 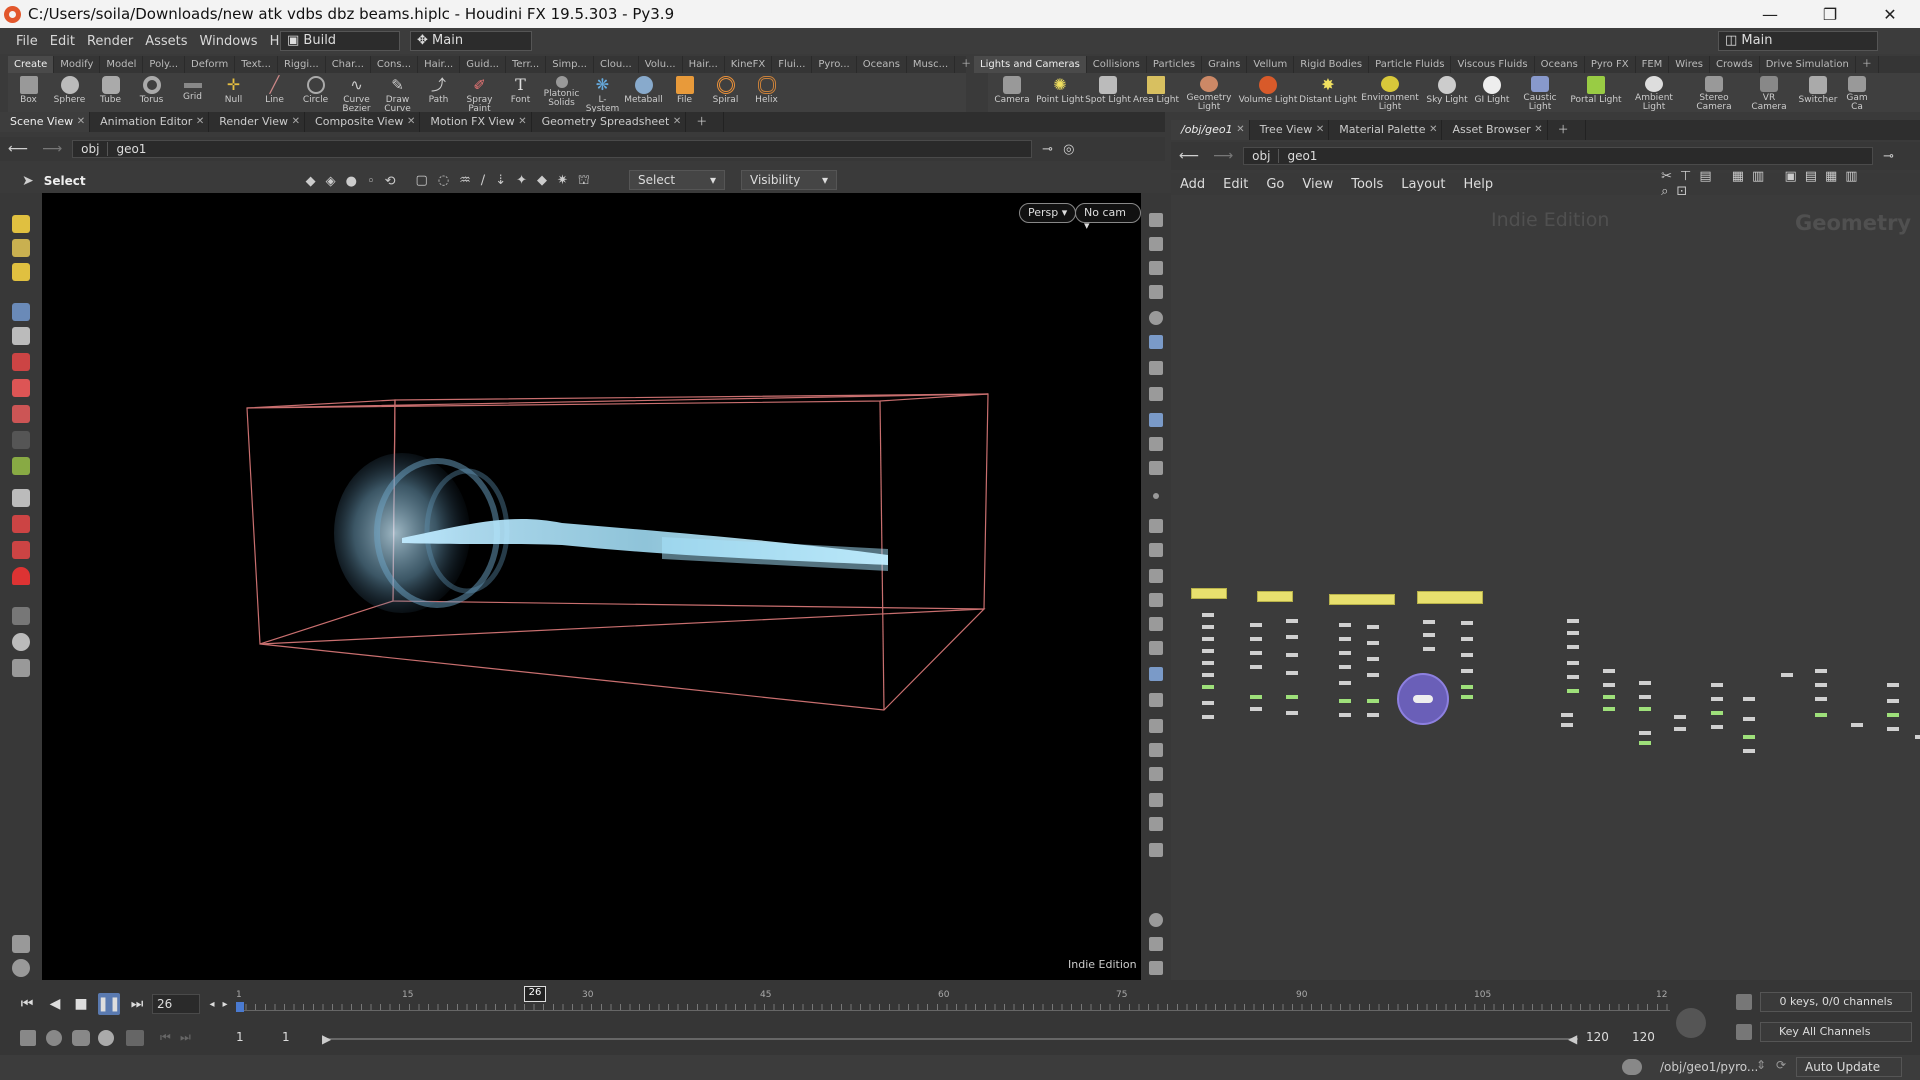 I want to click on tool-metaball: Metaball, so click(x=643, y=92).